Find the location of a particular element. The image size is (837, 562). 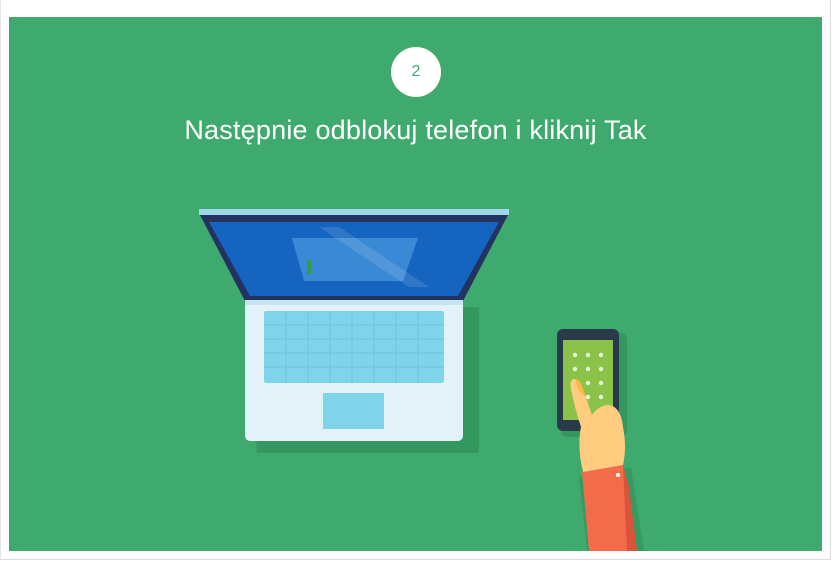

touchpad is located at coordinates (353, 411).